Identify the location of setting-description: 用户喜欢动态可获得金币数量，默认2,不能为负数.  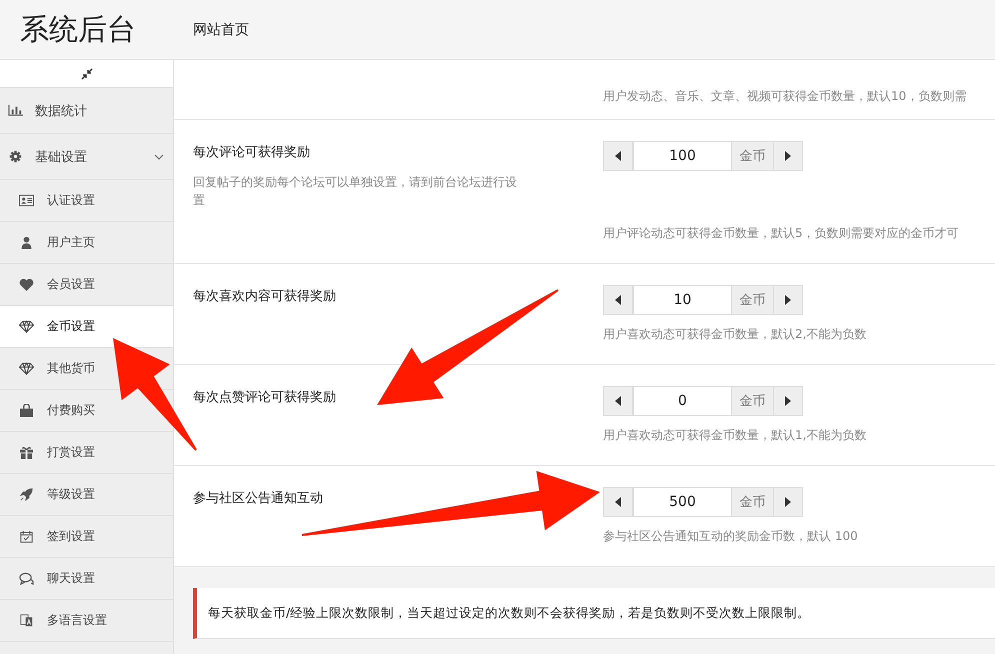
(734, 334).